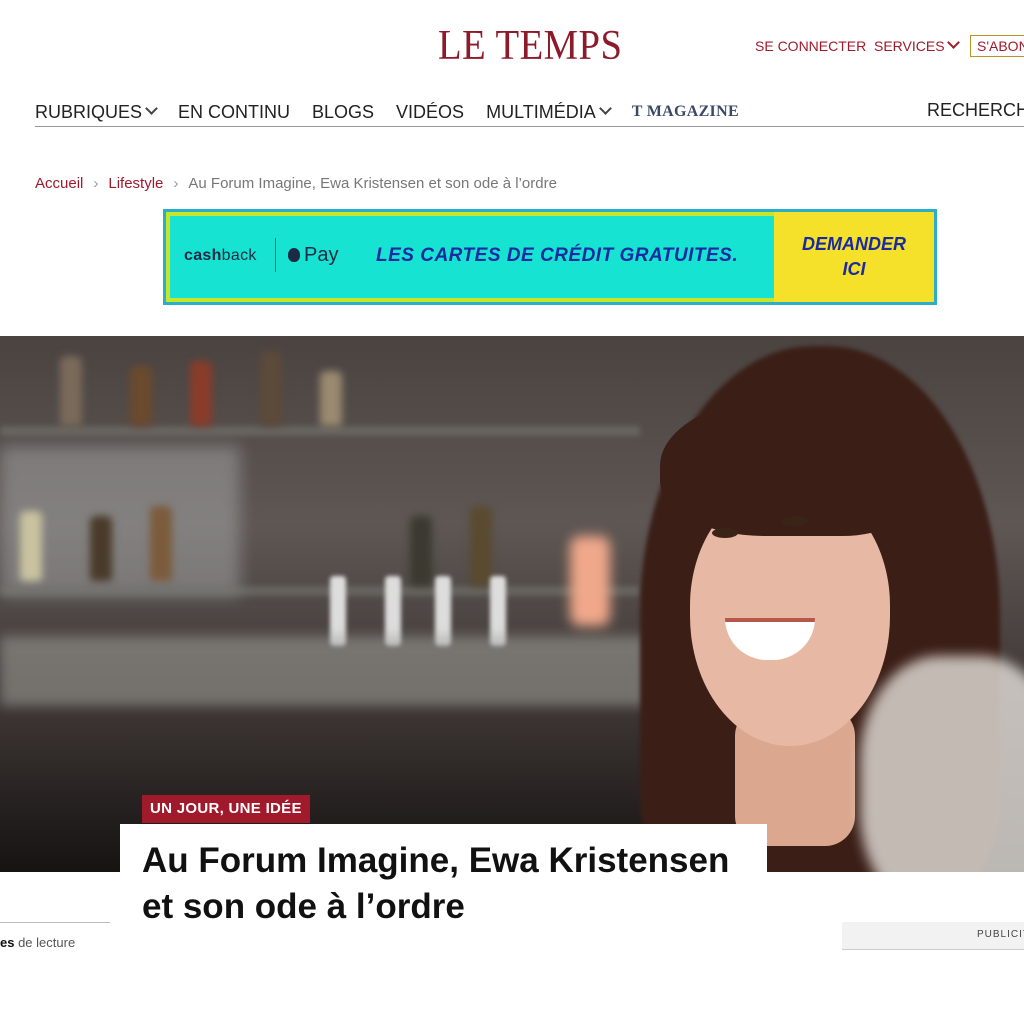 Image resolution: width=1024 pixels, height=1024 pixels. Describe the element at coordinates (239, 255) in the screenshot. I see `cashback-logo-back: back` at that location.